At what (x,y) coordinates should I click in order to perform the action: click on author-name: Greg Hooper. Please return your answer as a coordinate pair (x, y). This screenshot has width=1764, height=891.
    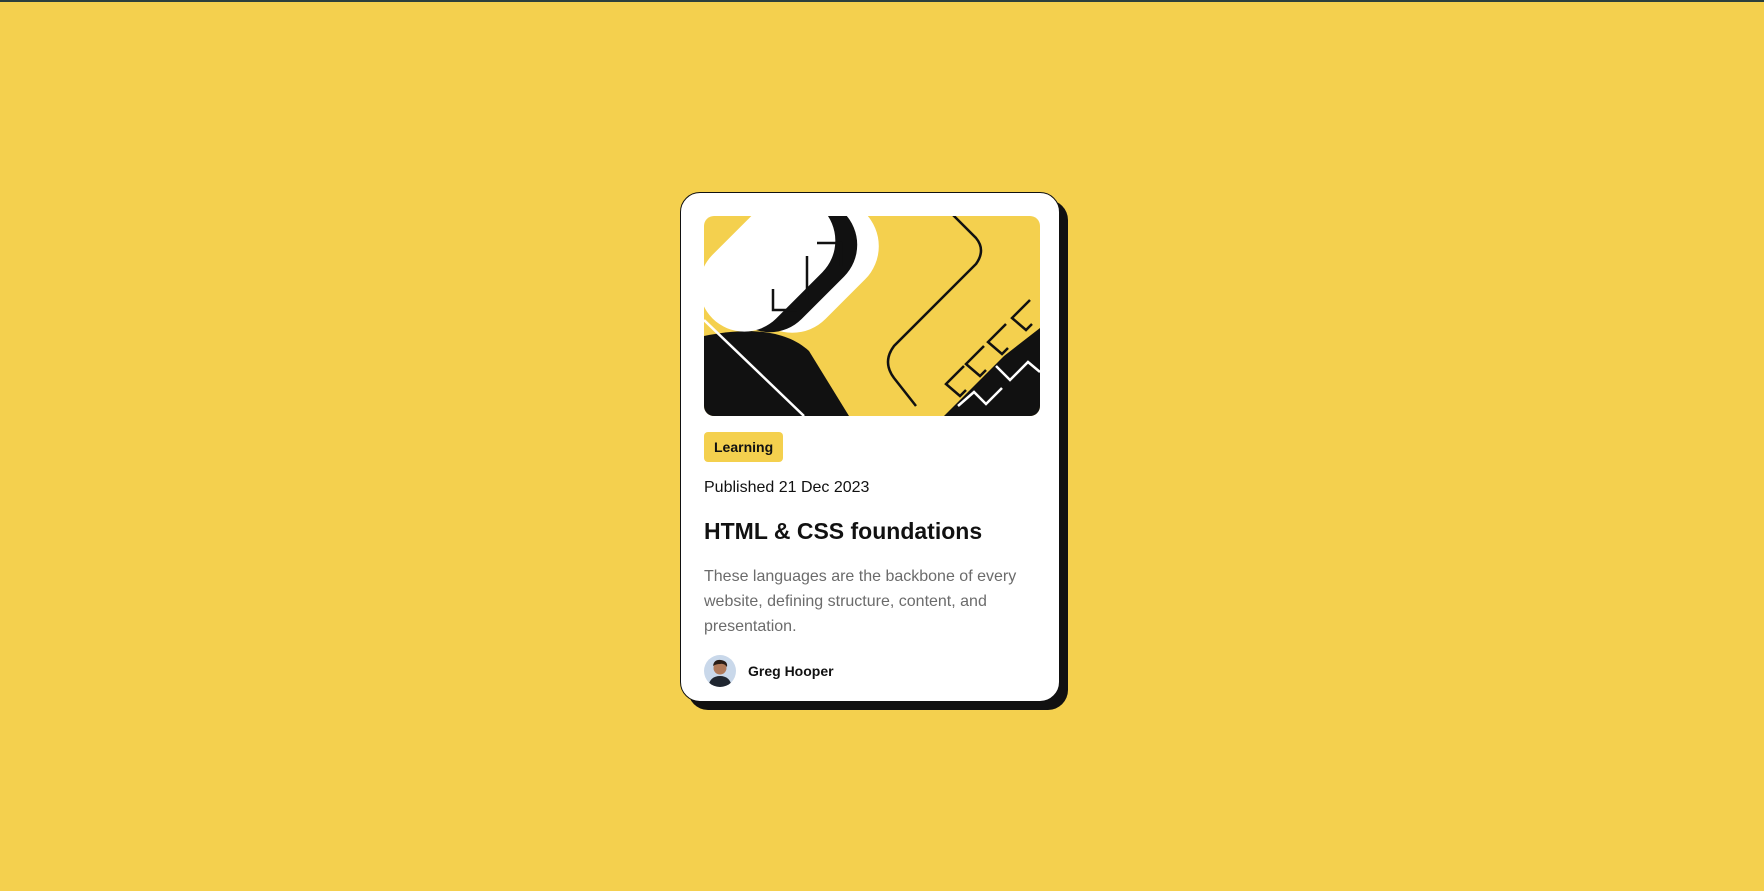
    Looking at the image, I should click on (791, 671).